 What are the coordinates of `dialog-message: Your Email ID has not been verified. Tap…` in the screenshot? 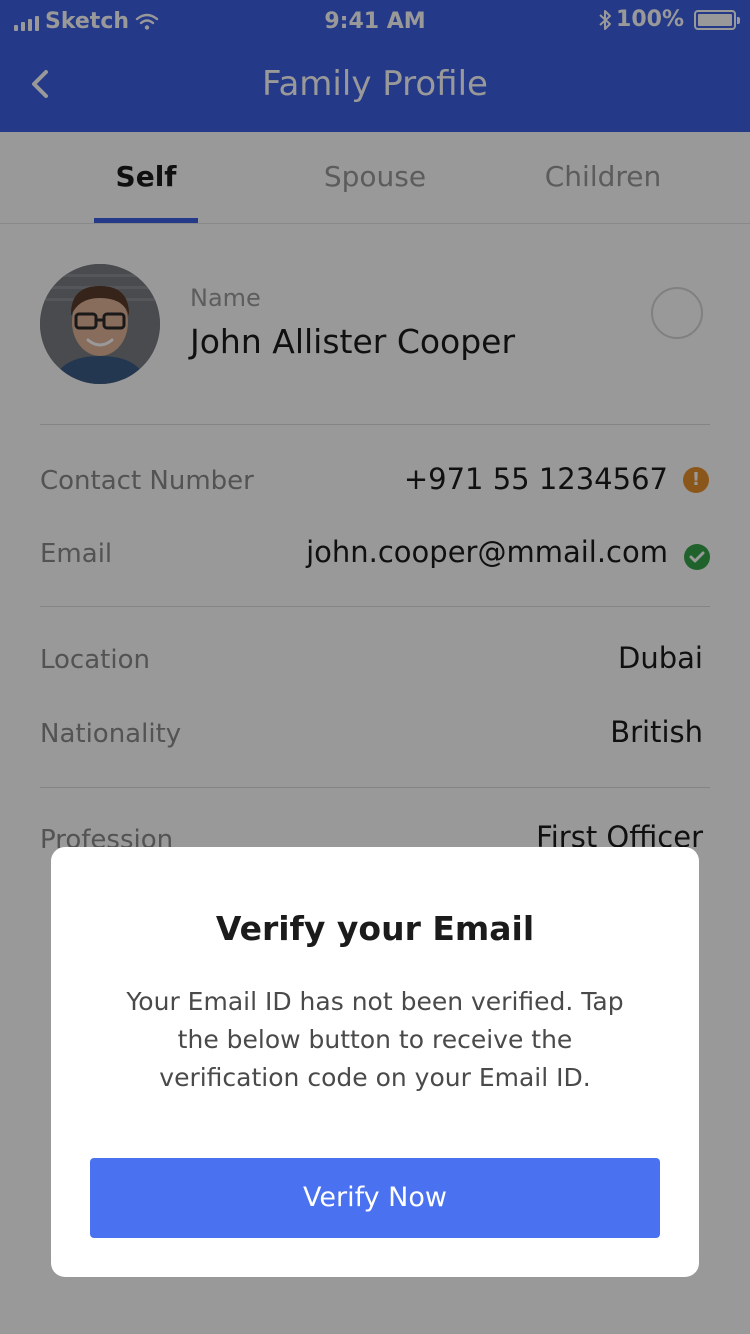 It's located at (375, 1039).